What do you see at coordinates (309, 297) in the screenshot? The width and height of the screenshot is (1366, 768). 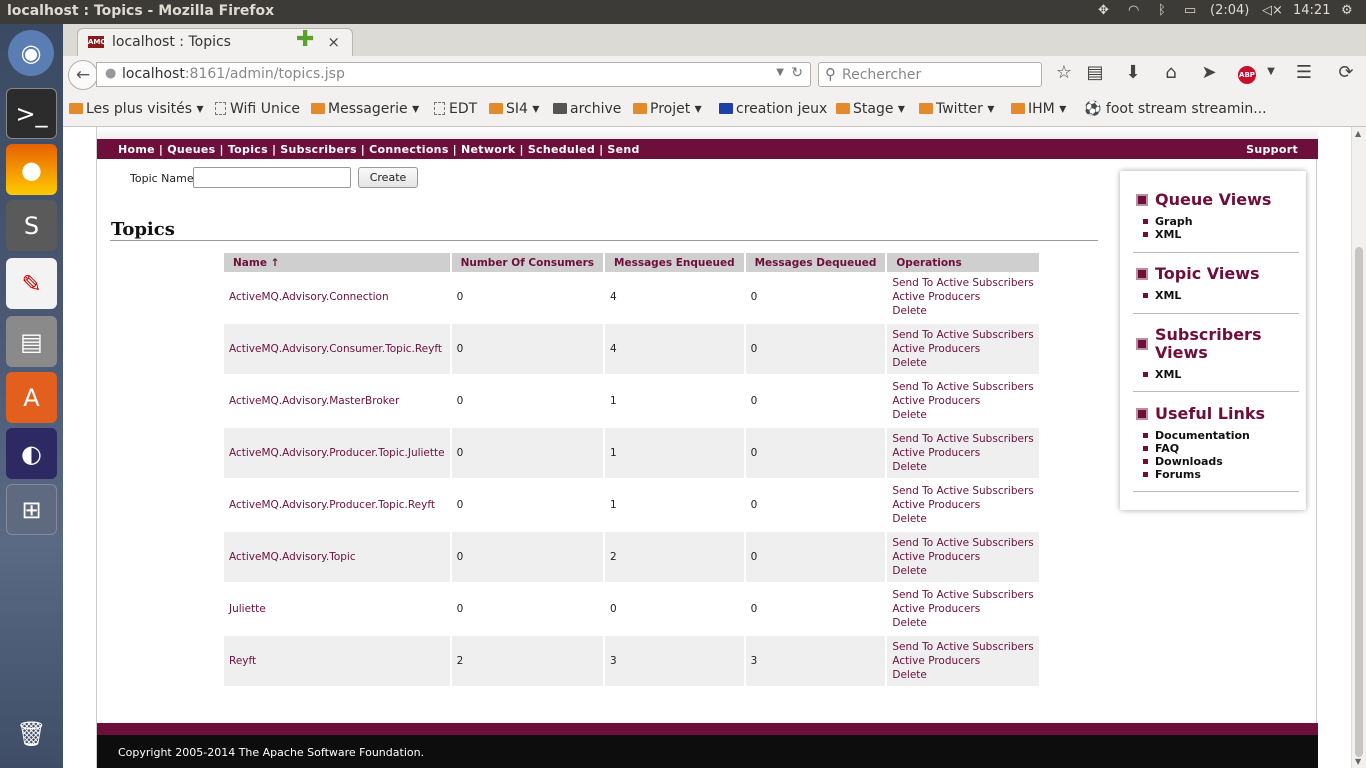 I see `topic-name-link: ActiveMQ.Advisory.Connection` at bounding box center [309, 297].